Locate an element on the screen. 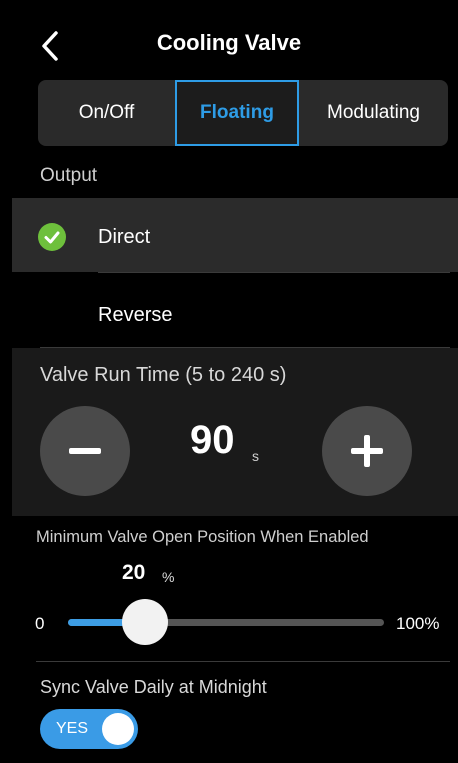 Image resolution: width=458 pixels, height=763 pixels. checkmark-icon is located at coordinates (52, 237).